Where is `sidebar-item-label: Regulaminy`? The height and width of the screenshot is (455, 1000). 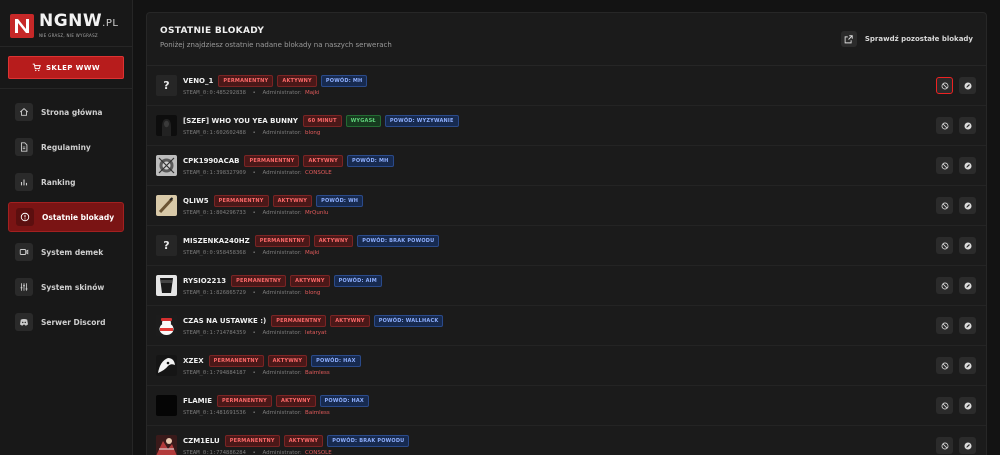
sidebar-item-label: Regulaminy is located at coordinates (66, 147).